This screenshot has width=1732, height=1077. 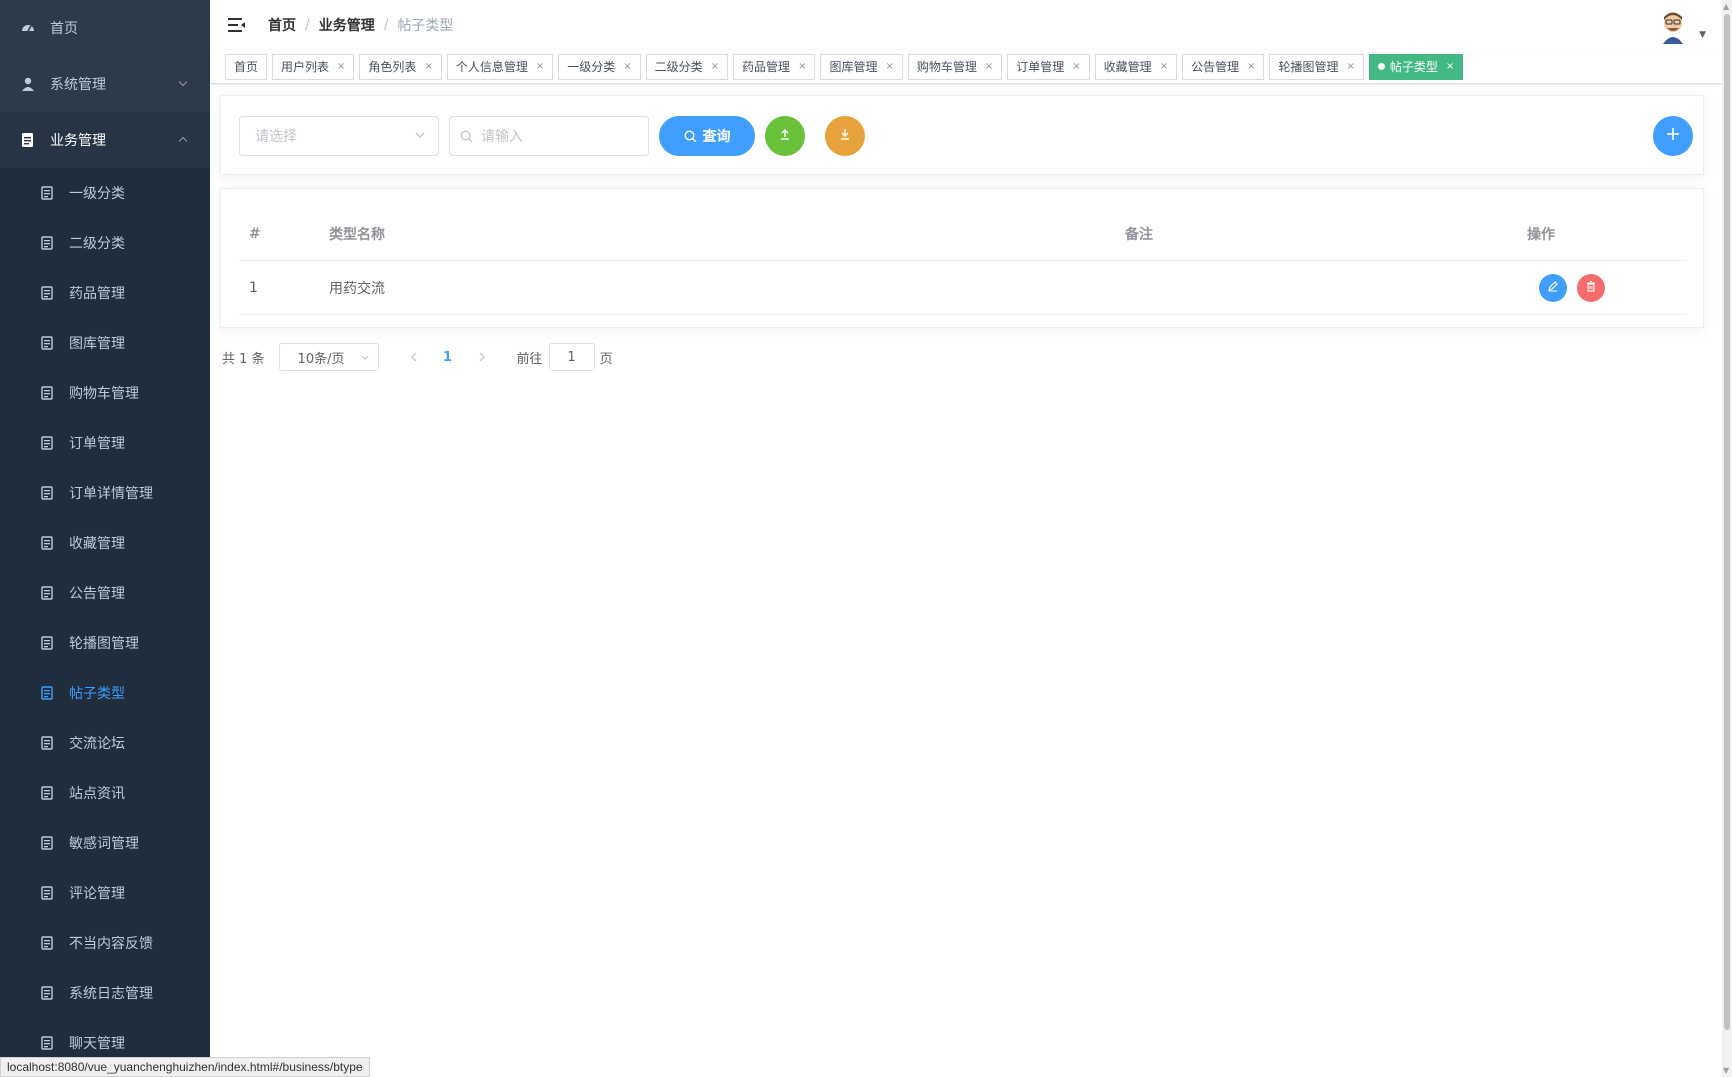 What do you see at coordinates (1726, 6) in the screenshot?
I see `scroll-up-icon: ▲` at bounding box center [1726, 6].